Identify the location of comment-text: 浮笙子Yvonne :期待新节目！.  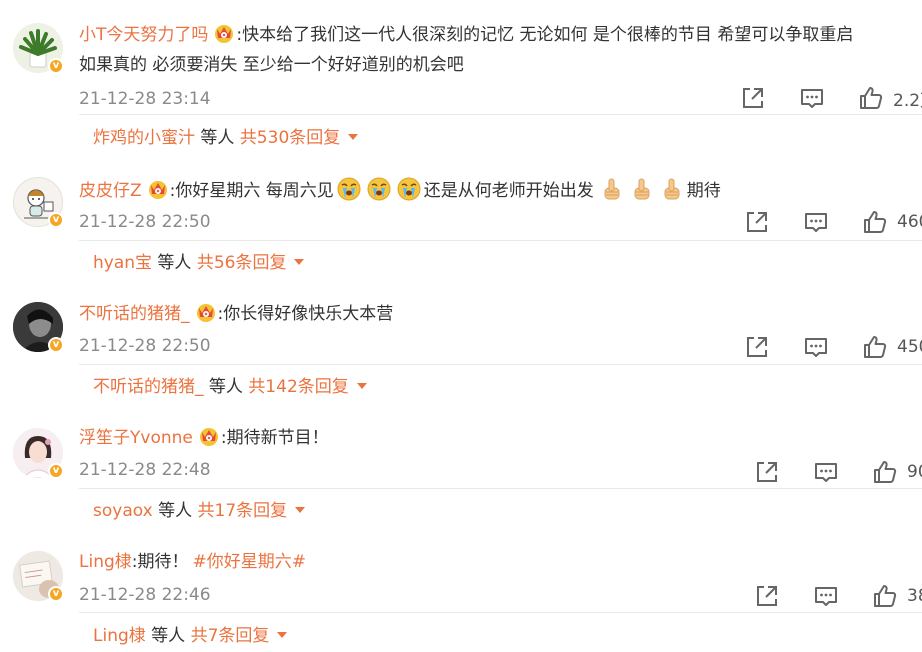
(204, 438).